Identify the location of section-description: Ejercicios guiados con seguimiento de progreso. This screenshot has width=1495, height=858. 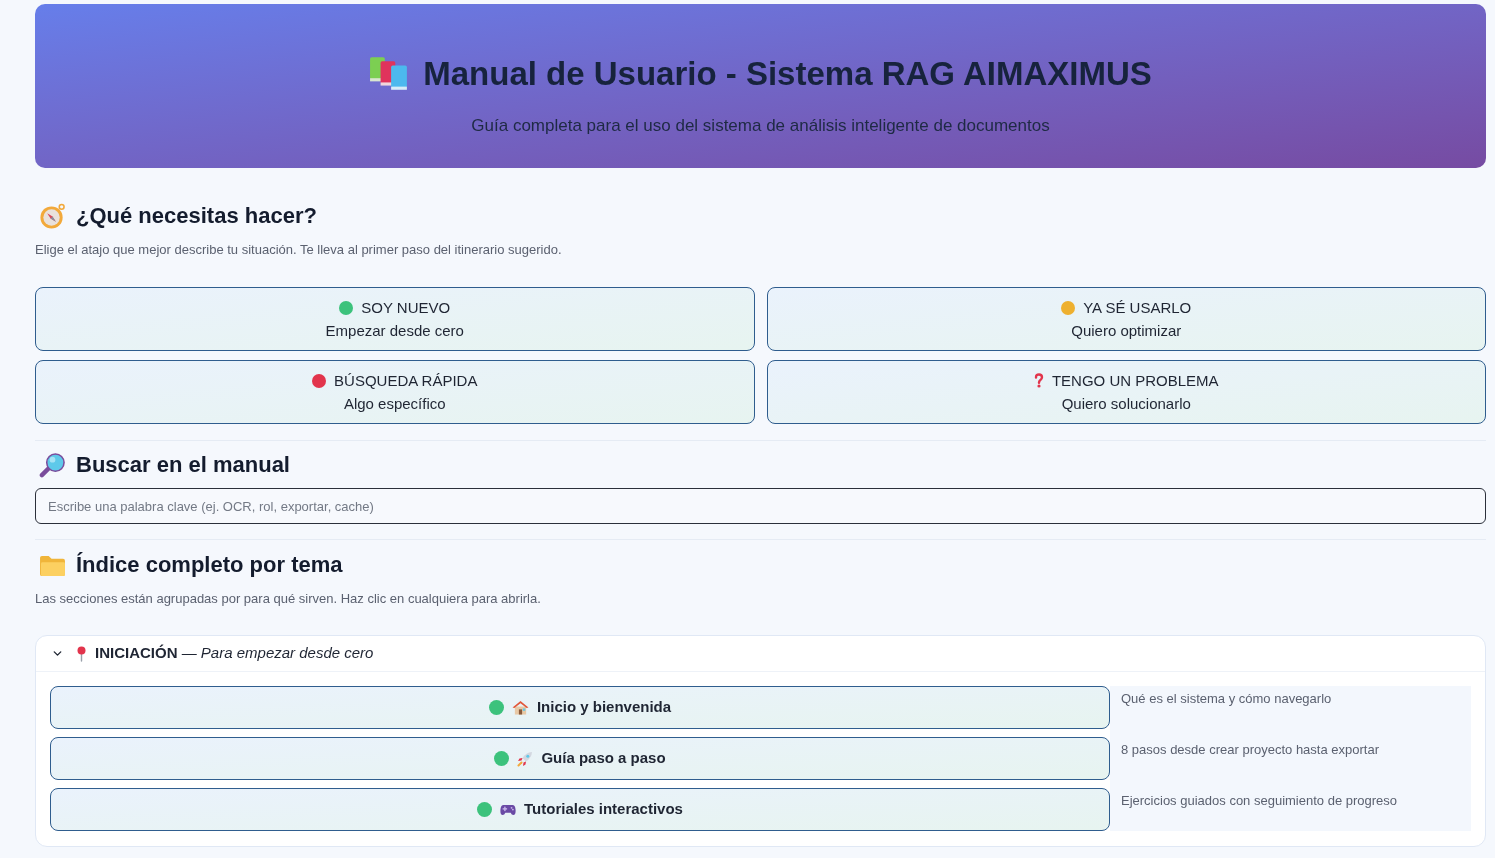
(1260, 801).